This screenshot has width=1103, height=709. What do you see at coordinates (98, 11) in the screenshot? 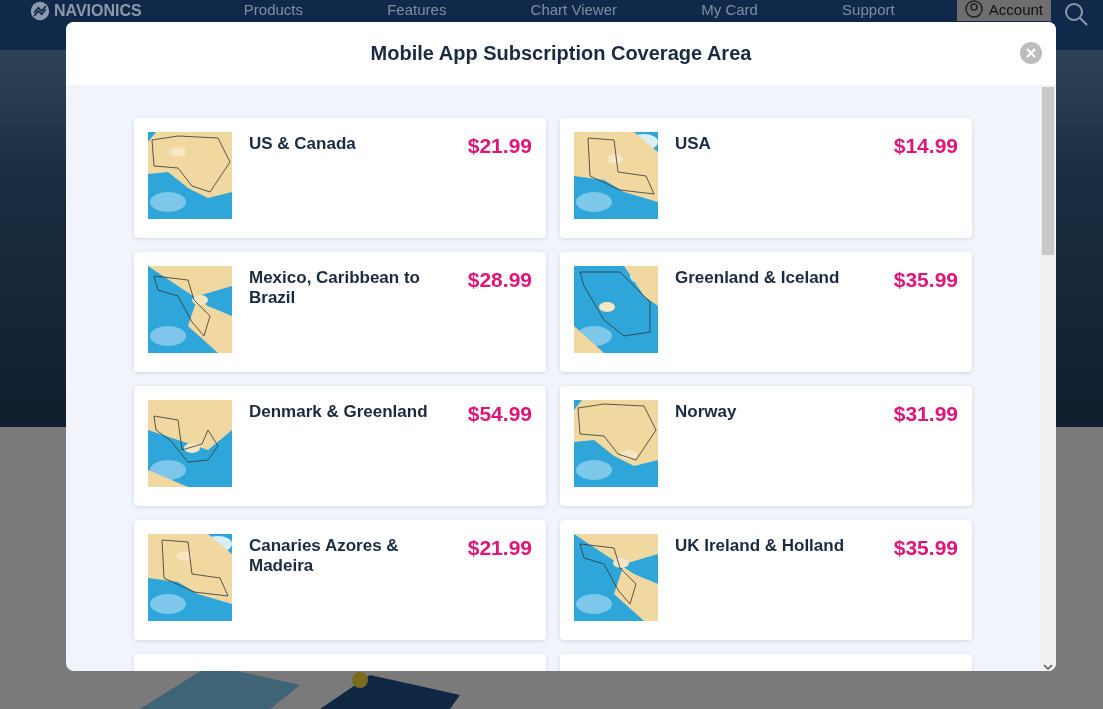
I see `logo-text: NAVIONICS` at bounding box center [98, 11].